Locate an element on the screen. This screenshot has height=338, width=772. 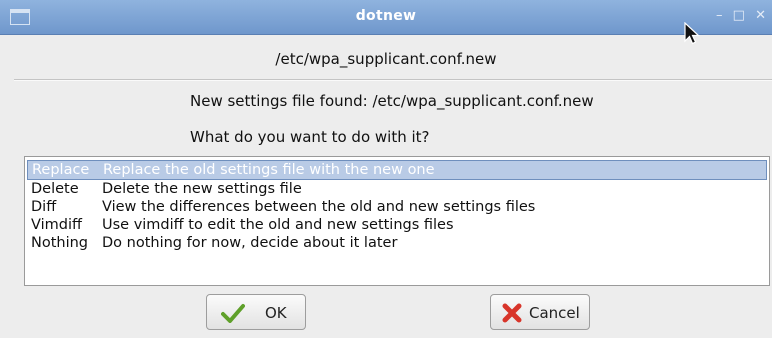
file-path-heading: /etc/wpa_supplicant.conf.new is located at coordinates (386, 59).